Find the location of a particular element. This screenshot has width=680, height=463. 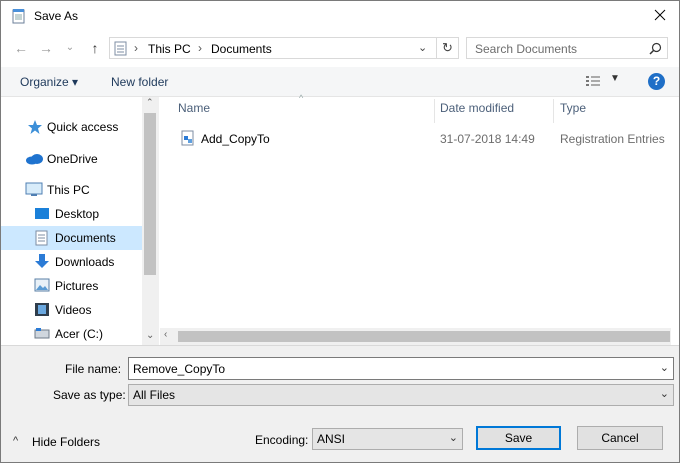

file-list-scrollbar-thumb is located at coordinates (424, 336).